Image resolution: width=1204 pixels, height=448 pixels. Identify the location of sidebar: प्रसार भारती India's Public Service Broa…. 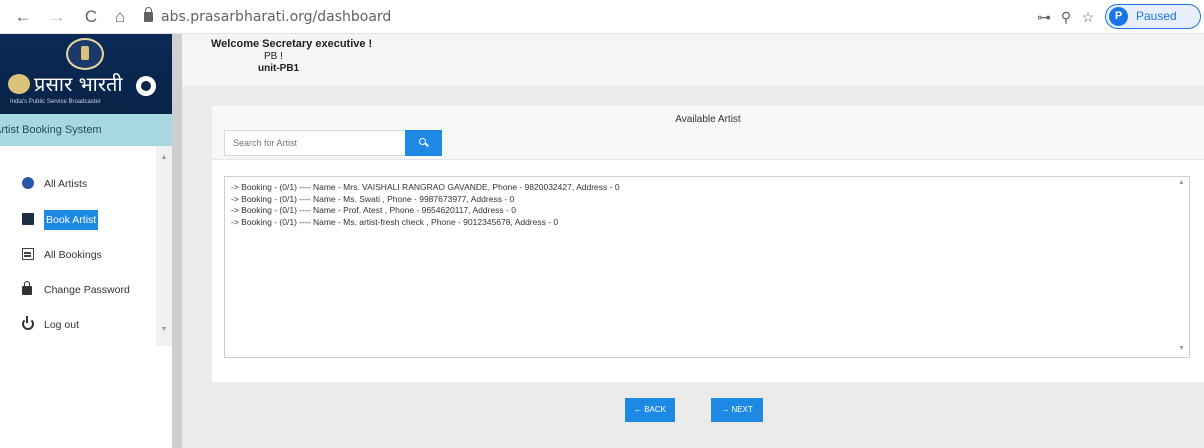
(86, 241).